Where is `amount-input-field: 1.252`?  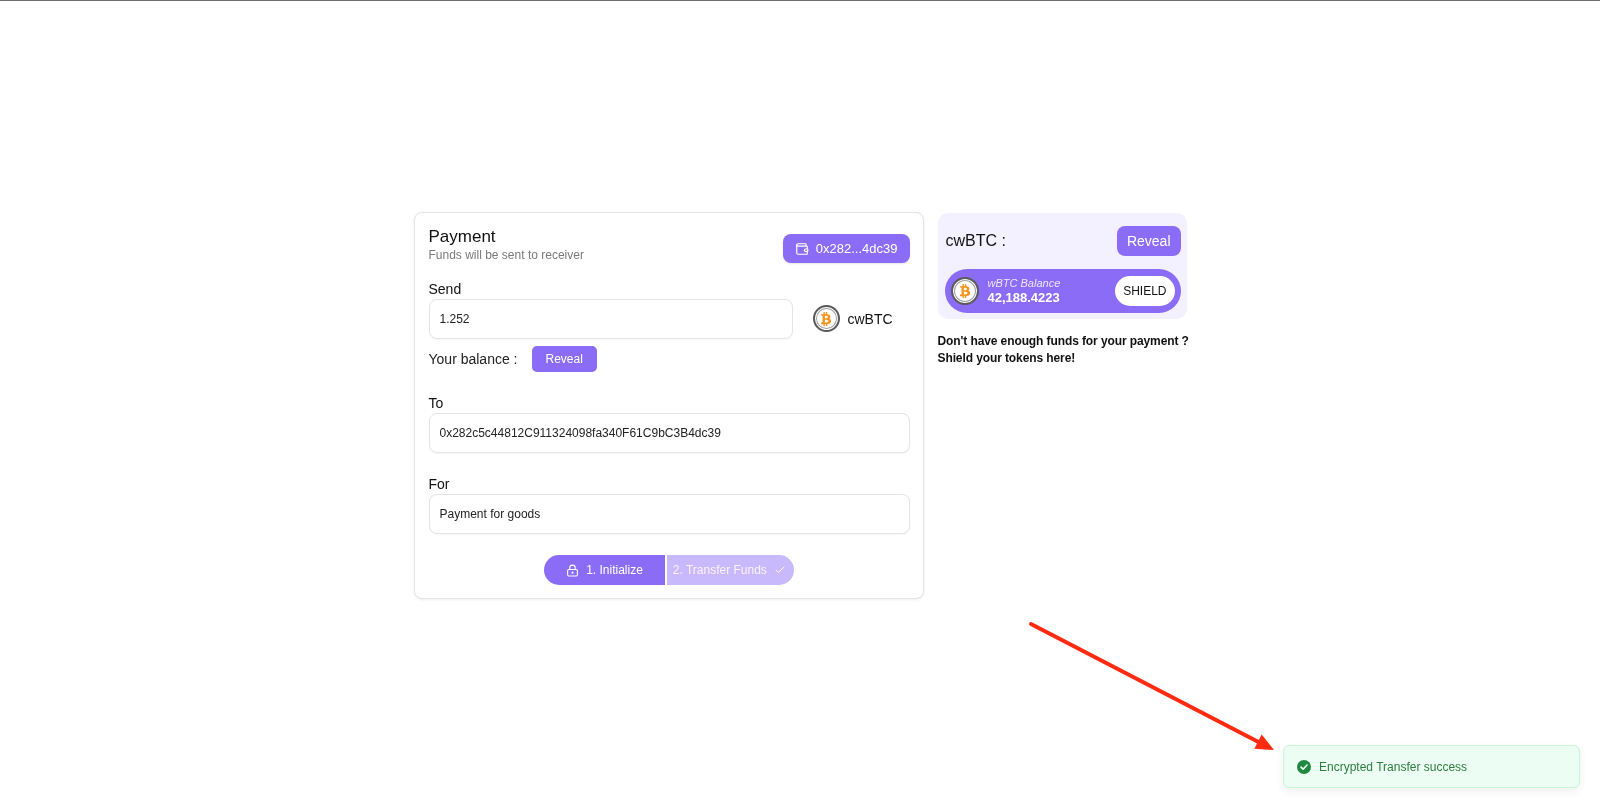
amount-input-field: 1.252 is located at coordinates (610, 319).